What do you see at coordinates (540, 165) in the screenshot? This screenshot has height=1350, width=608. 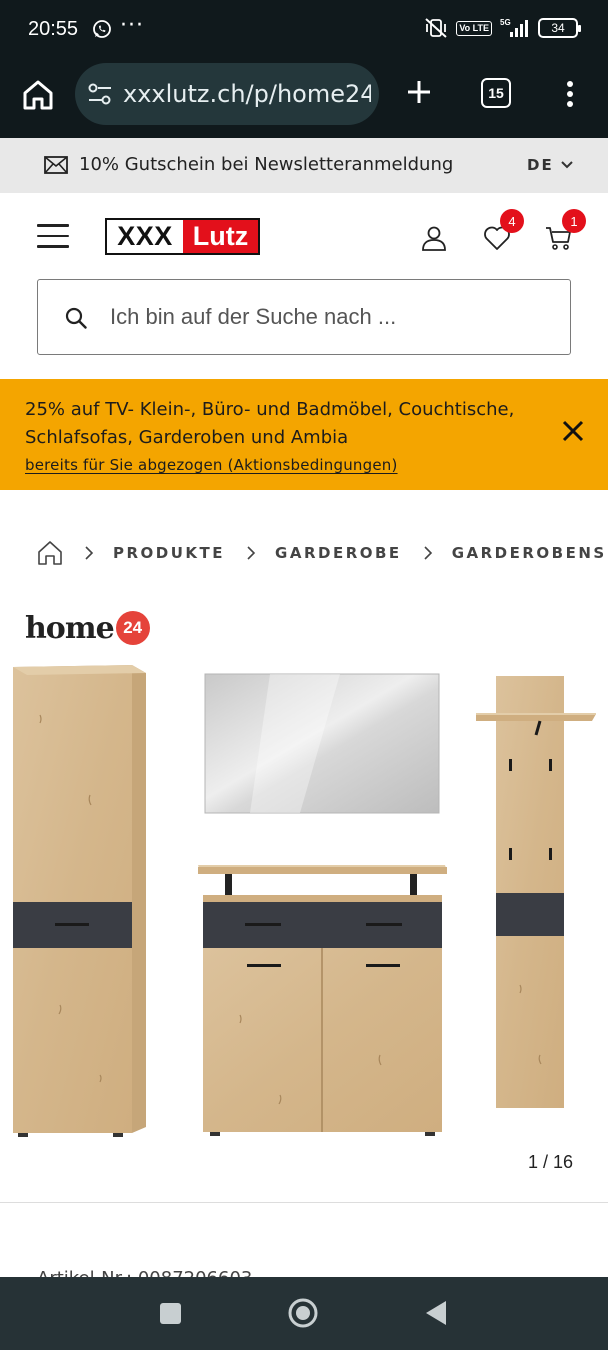 I see `language-label: DE` at bounding box center [540, 165].